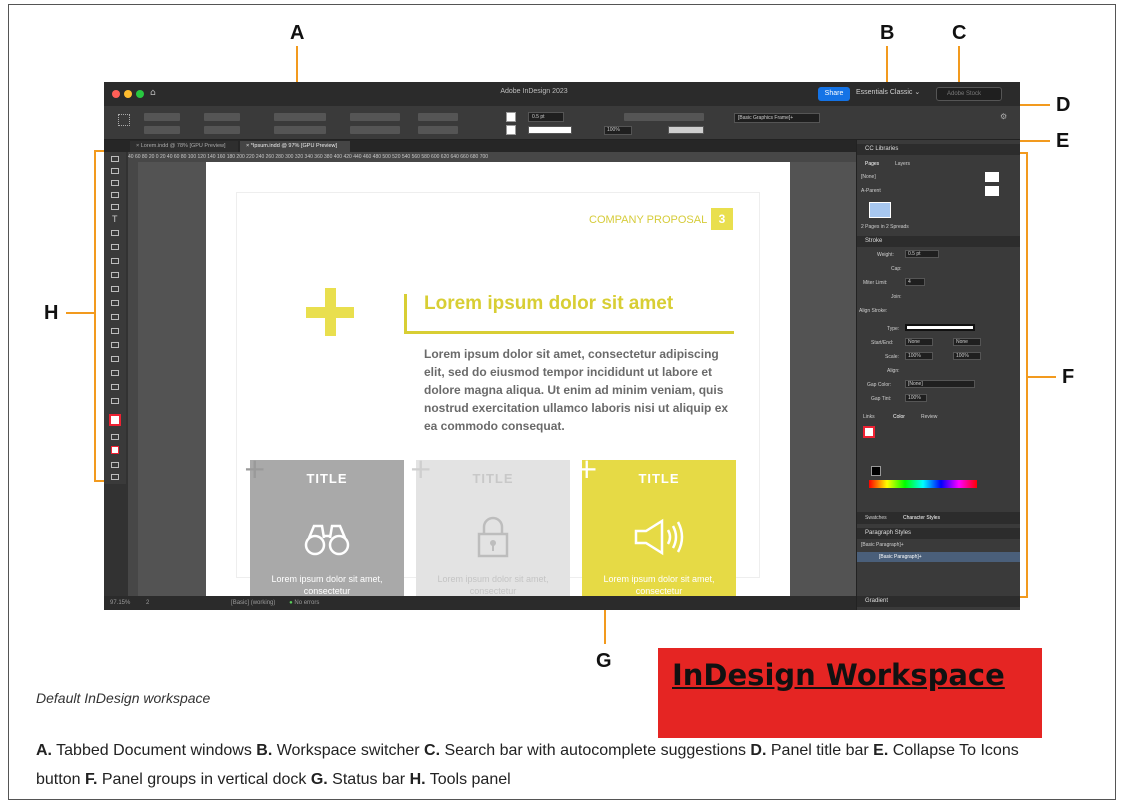  Describe the element at coordinates (115, 219) in the screenshot. I see `type-tool: T` at that location.